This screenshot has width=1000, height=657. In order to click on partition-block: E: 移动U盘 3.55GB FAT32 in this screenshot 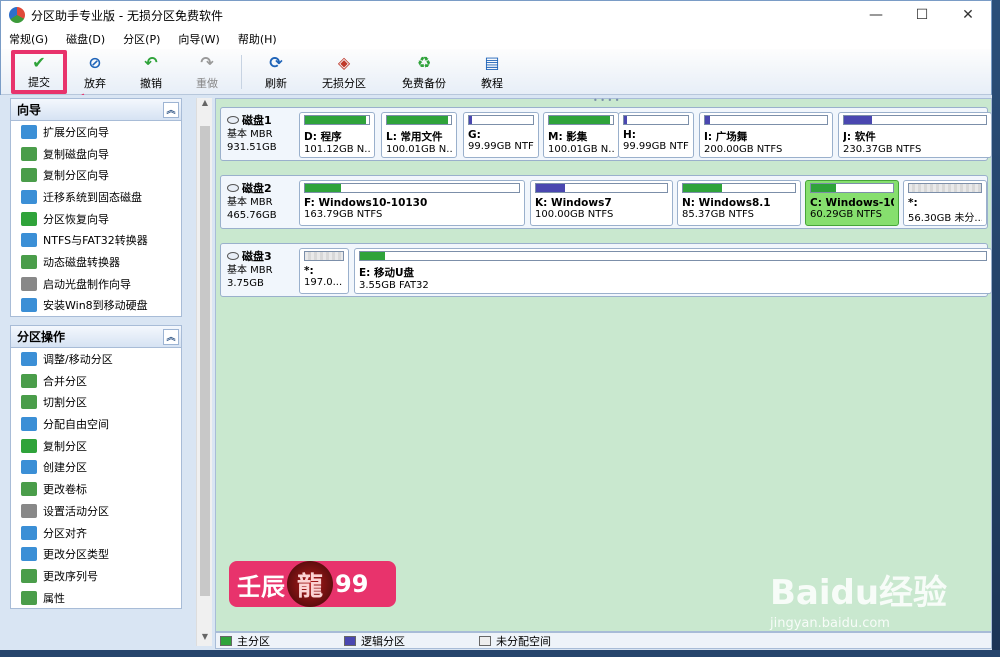, I will do `click(673, 271)`.